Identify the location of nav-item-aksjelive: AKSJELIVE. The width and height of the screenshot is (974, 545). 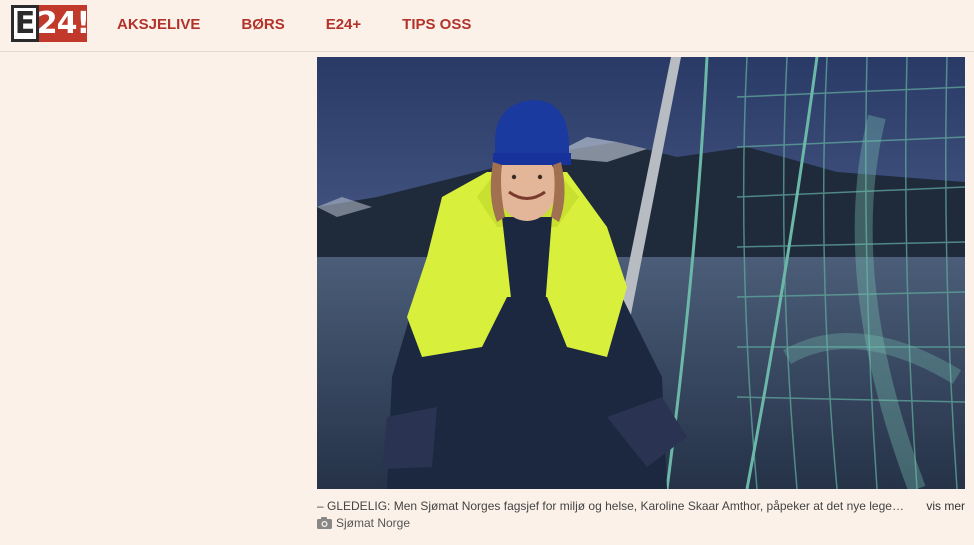
(158, 25).